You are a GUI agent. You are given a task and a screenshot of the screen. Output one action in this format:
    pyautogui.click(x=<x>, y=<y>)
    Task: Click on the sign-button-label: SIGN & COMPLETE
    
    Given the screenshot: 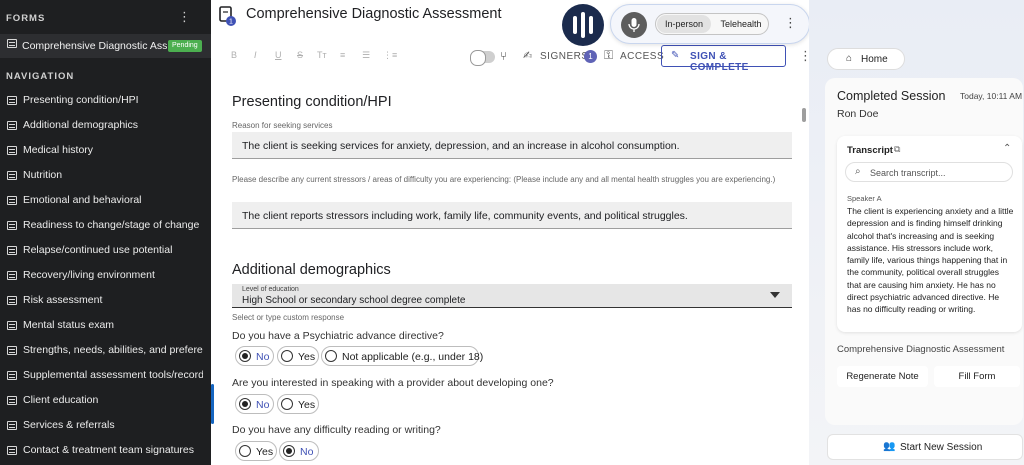 What is the action you would take?
    pyautogui.click(x=719, y=62)
    